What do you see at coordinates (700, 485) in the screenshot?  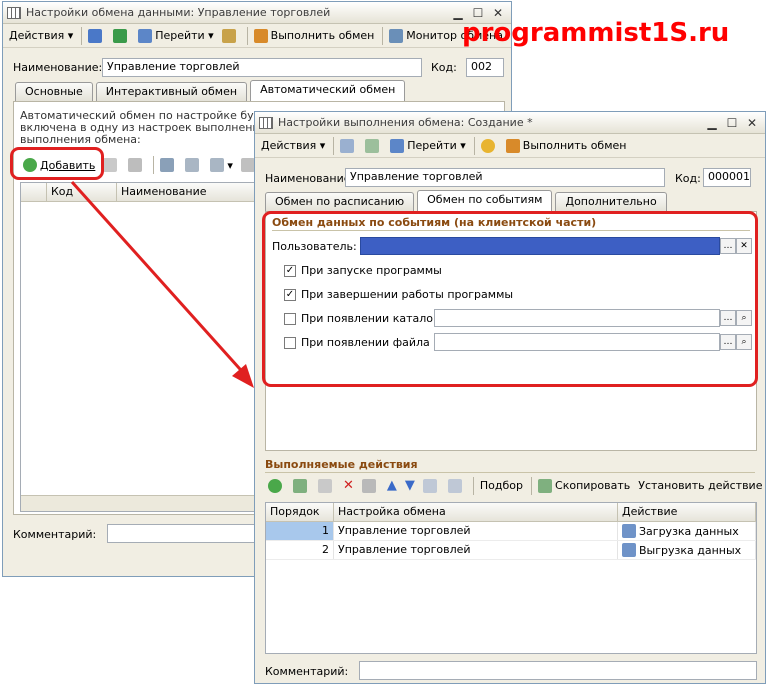 I see `set-action-button: Установить действие` at bounding box center [700, 485].